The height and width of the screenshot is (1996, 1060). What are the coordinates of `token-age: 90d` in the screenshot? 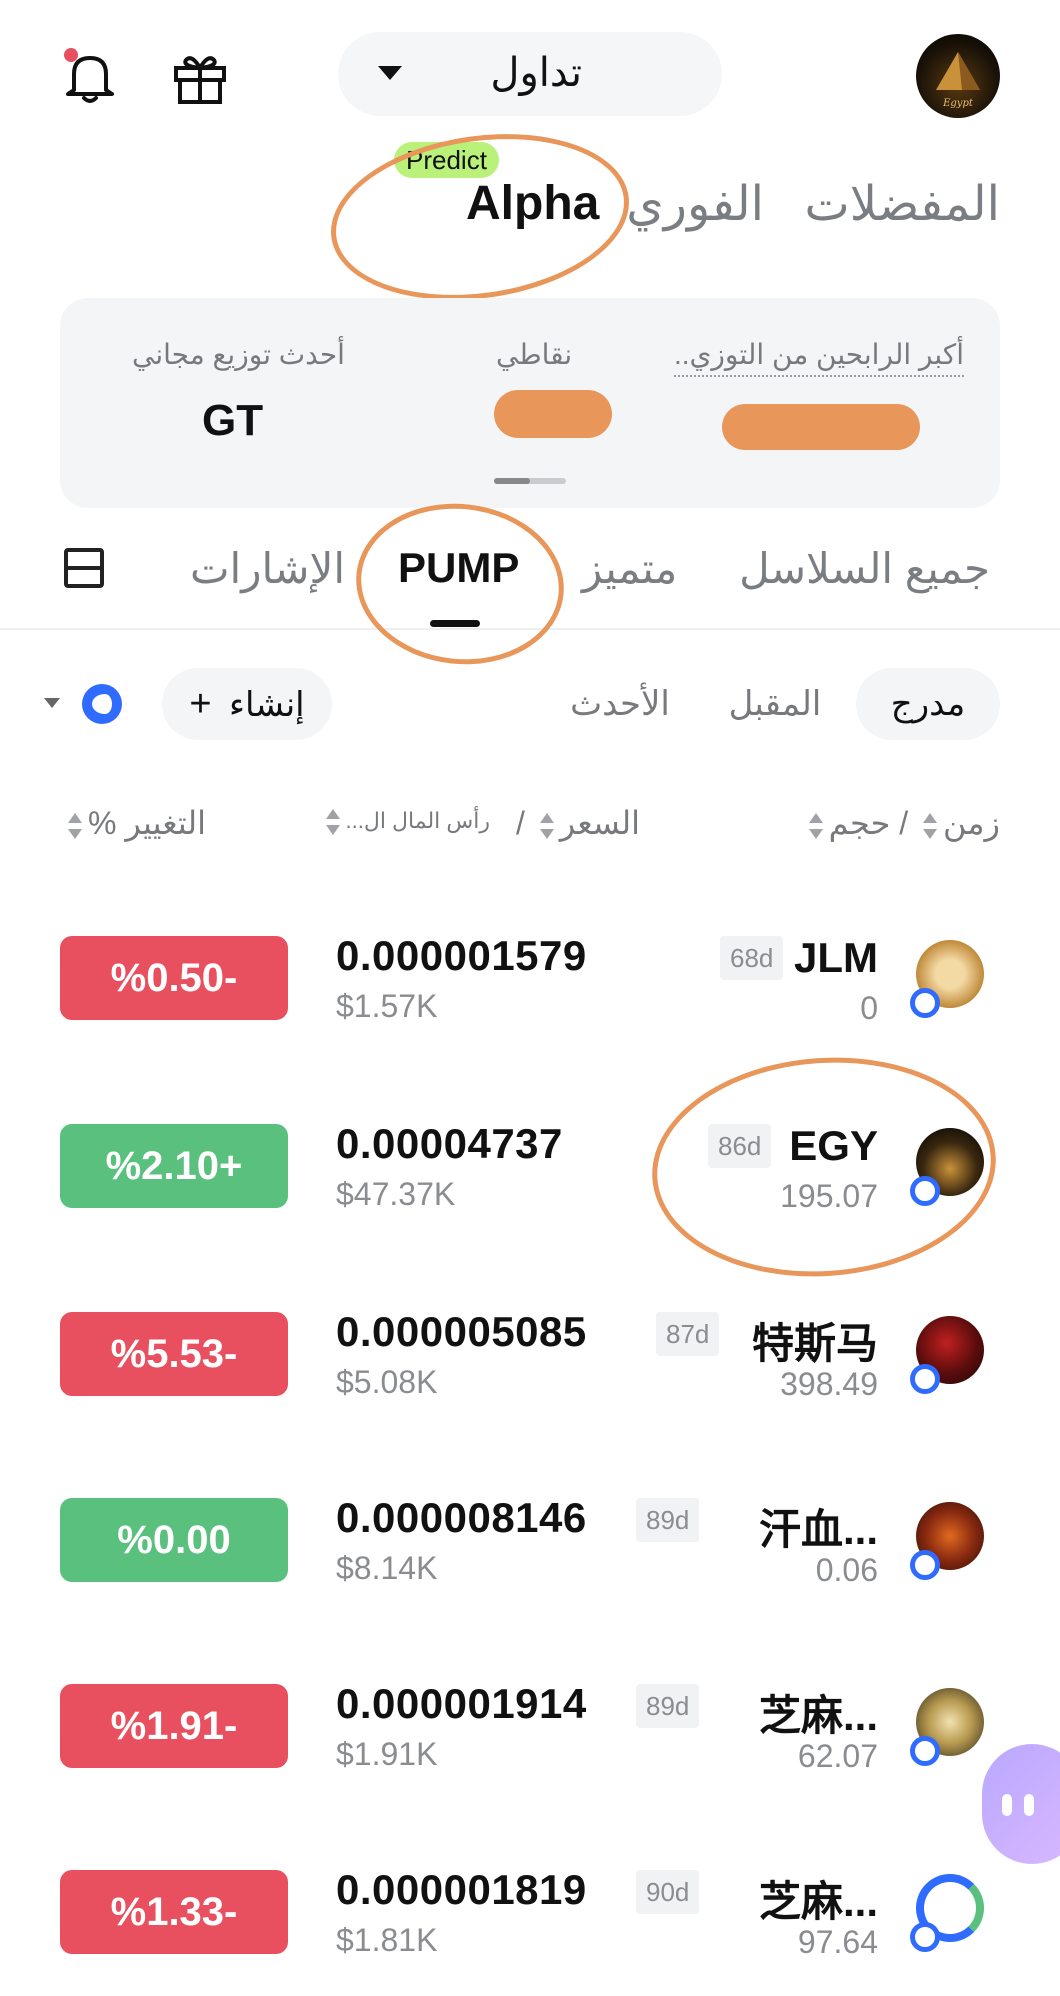 It's located at (668, 1892).